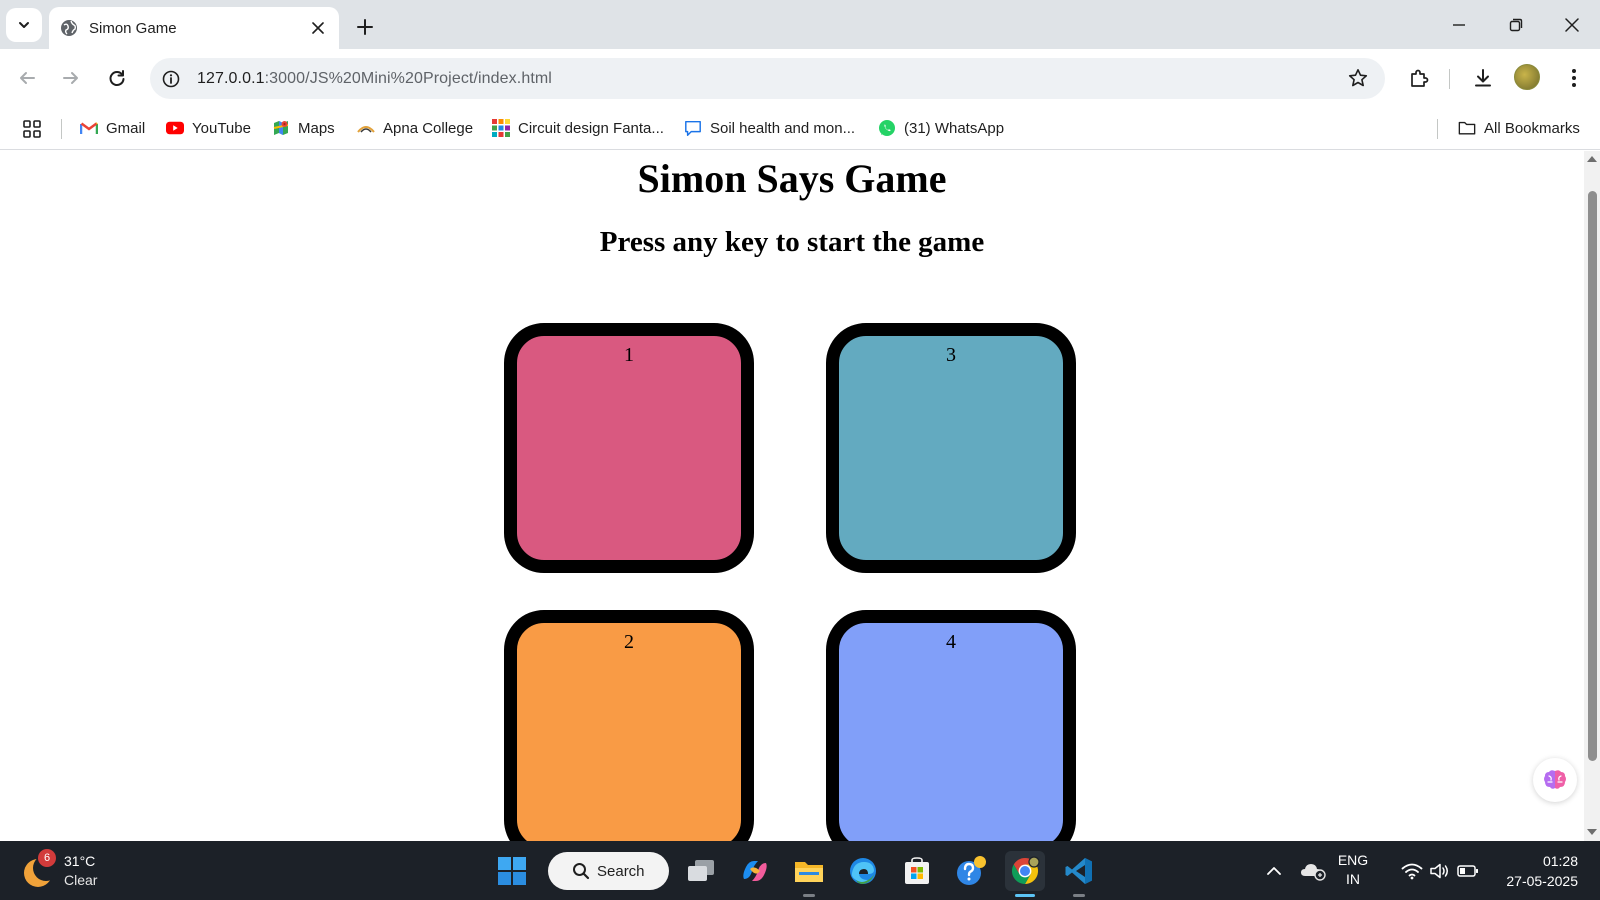 The height and width of the screenshot is (900, 1600). What do you see at coordinates (701, 871) in the screenshot?
I see `task-view-button` at bounding box center [701, 871].